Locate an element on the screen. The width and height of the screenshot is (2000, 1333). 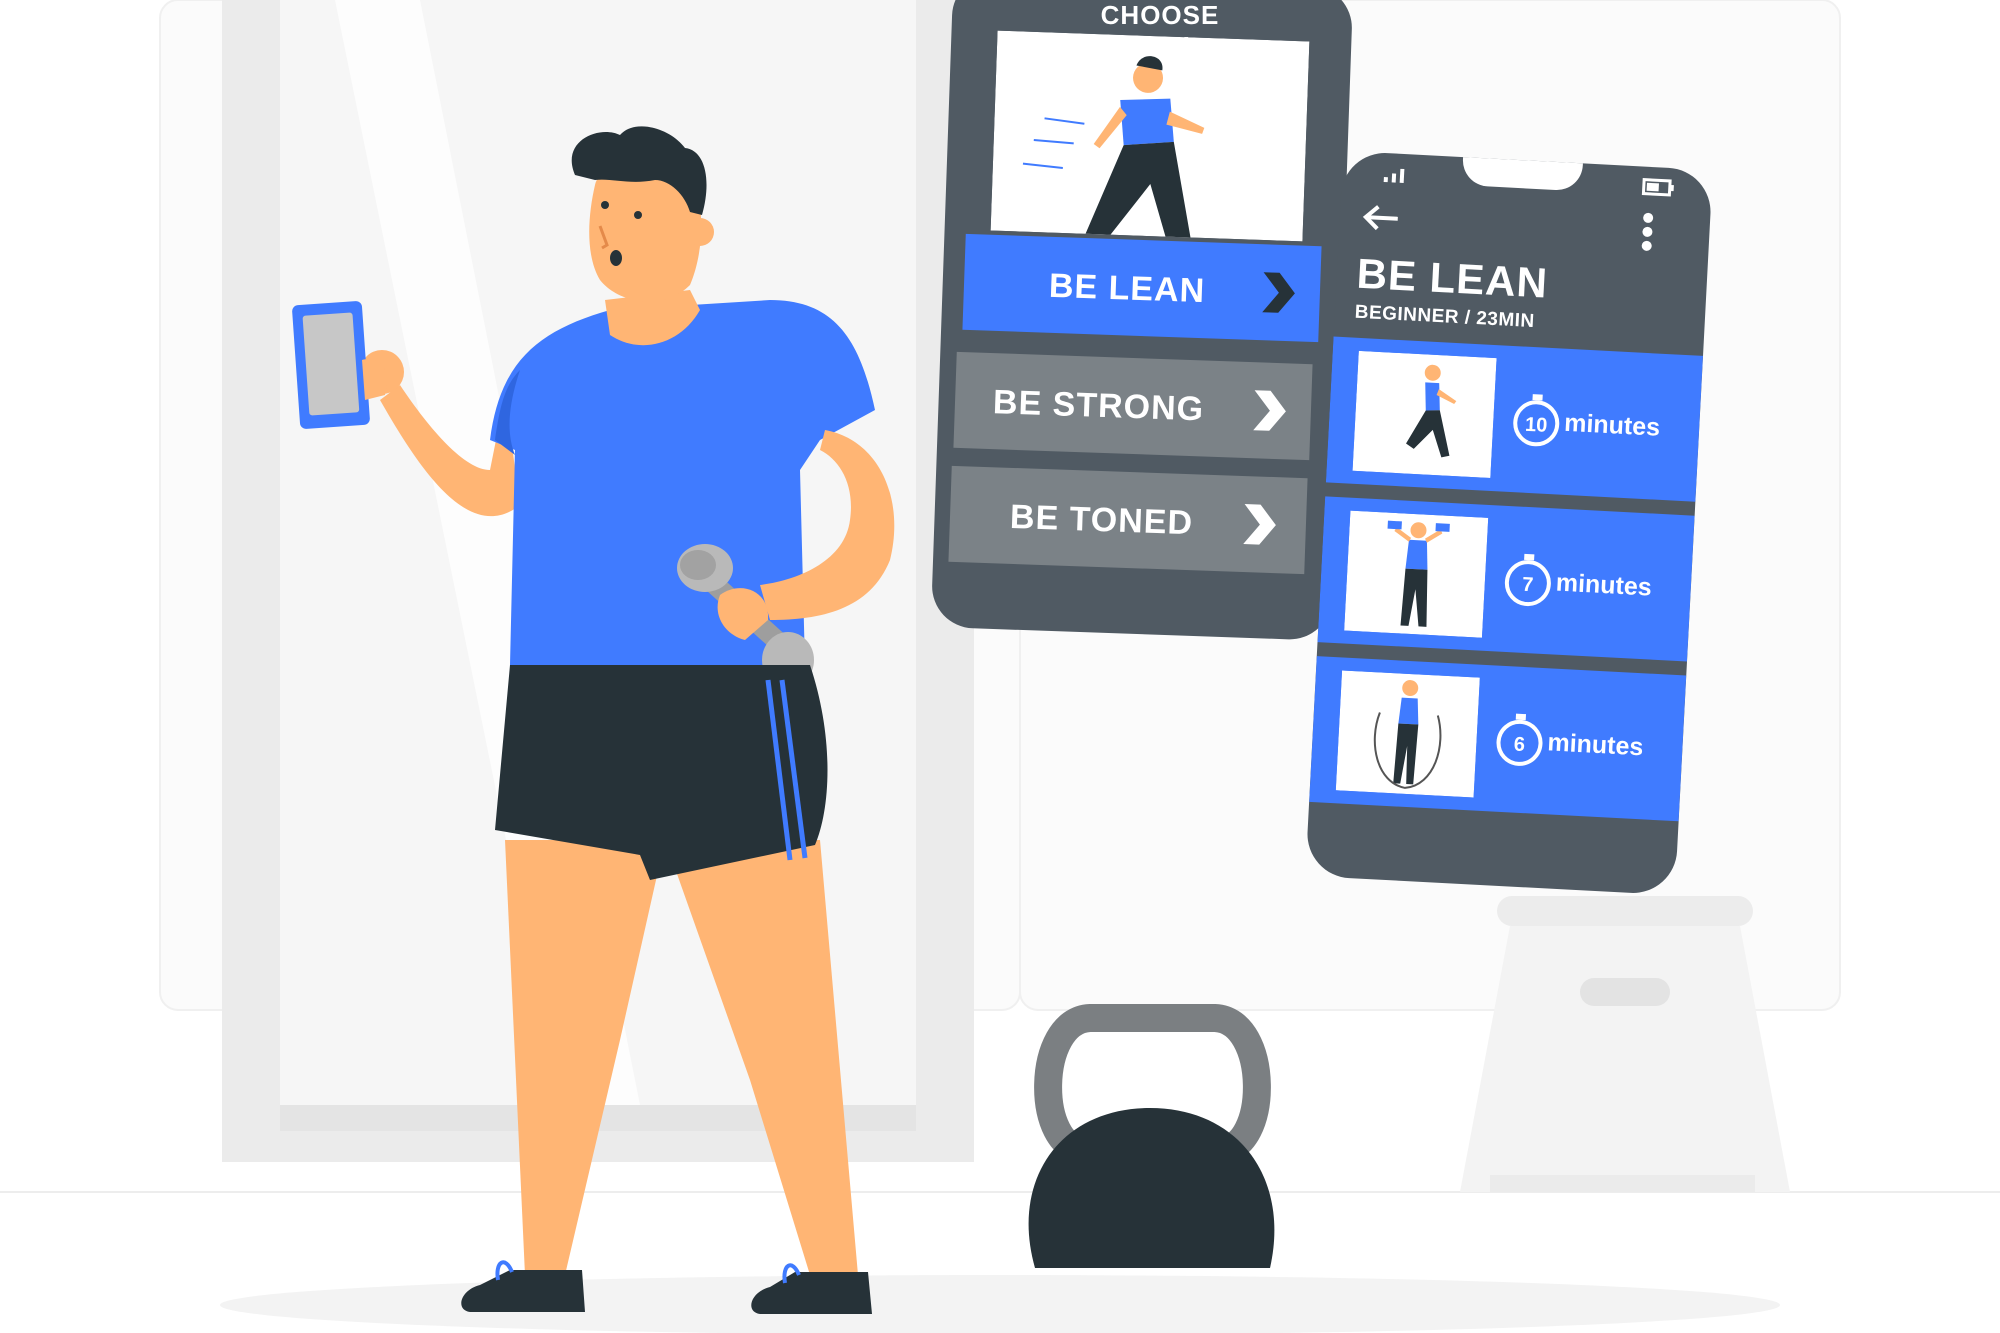
jump-rope-figure-thumb is located at coordinates (1407, 734).